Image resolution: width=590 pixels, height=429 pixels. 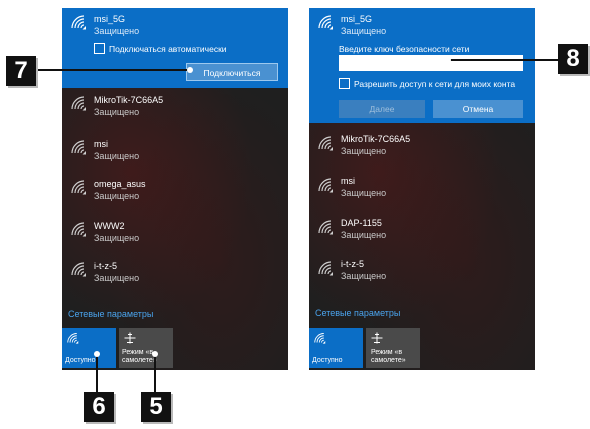 I want to click on network-row-omega-asus: omega_asus Защищено, so click(x=175, y=194).